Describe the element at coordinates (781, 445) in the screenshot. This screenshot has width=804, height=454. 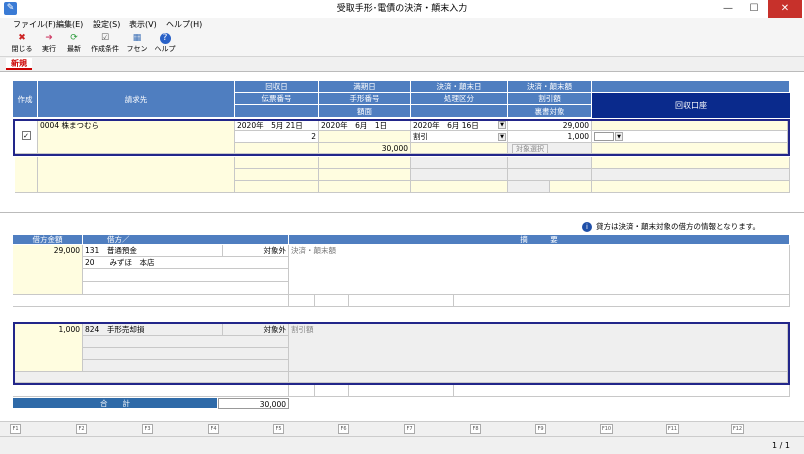
I see `page-indicator: 1 / 1` at that location.